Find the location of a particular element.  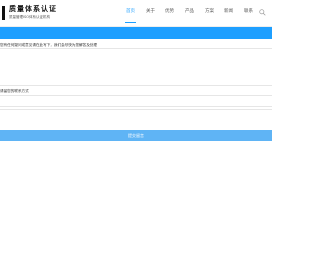

search-icon is located at coordinates (262, 12).